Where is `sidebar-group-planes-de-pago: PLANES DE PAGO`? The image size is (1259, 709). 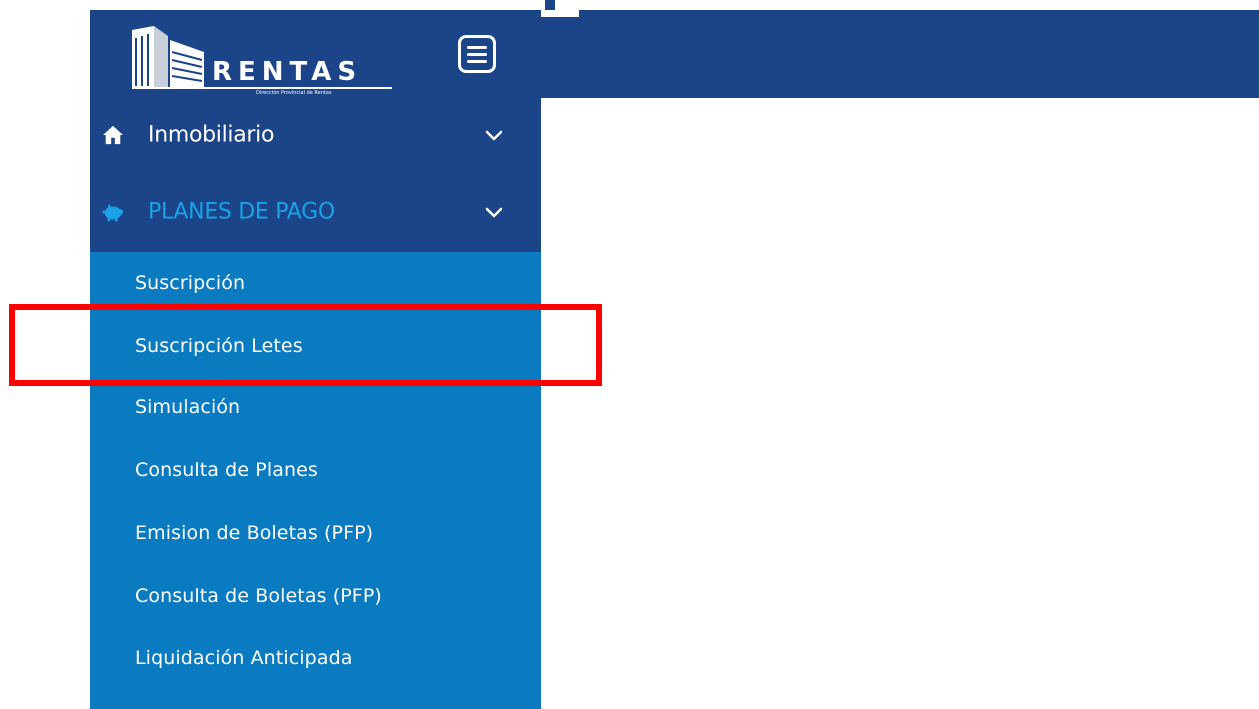 sidebar-group-planes-de-pago: PLANES DE PAGO is located at coordinates (315, 212).